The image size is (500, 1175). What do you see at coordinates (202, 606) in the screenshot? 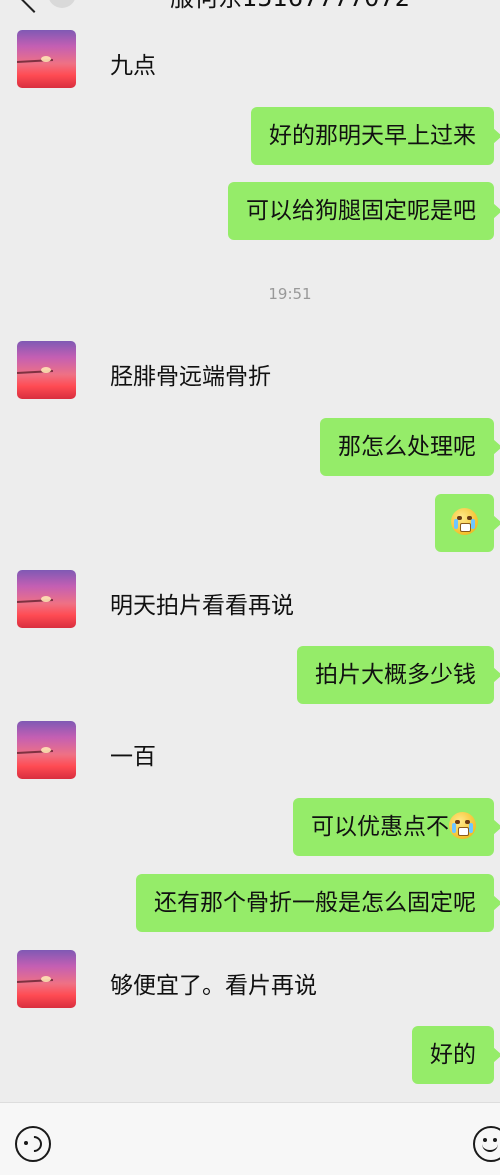
I see `incoming-message: 明天拍片看看再说` at bounding box center [202, 606].